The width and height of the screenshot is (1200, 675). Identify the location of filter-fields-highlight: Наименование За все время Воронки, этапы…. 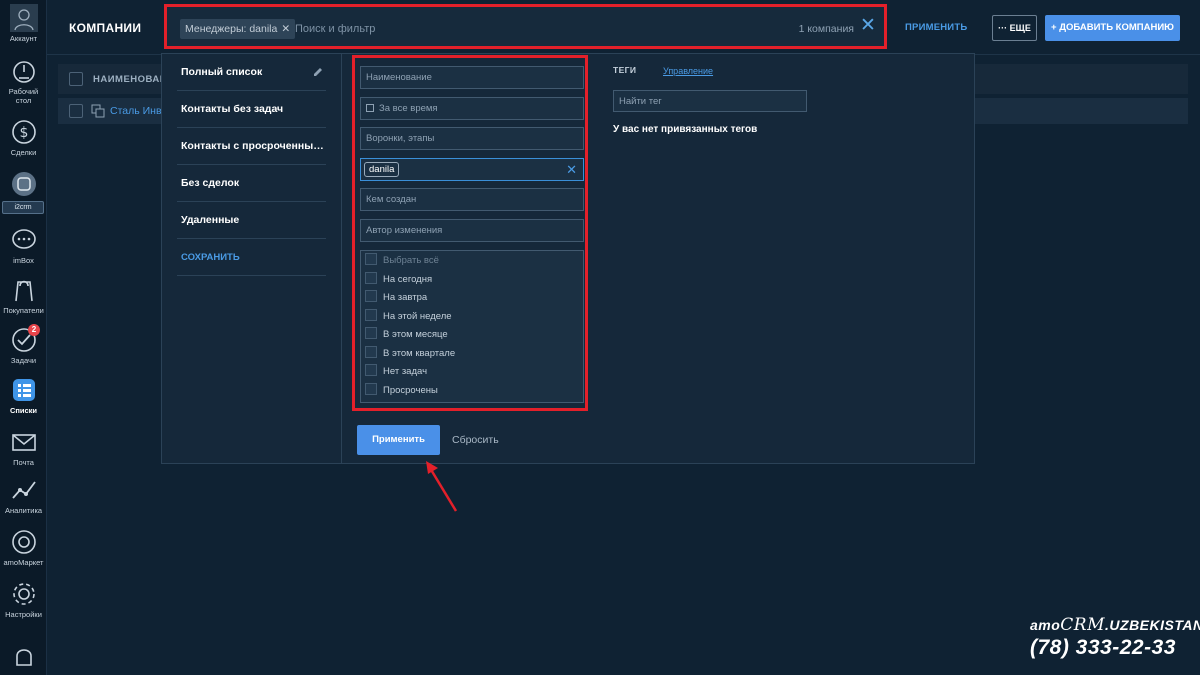
(470, 233).